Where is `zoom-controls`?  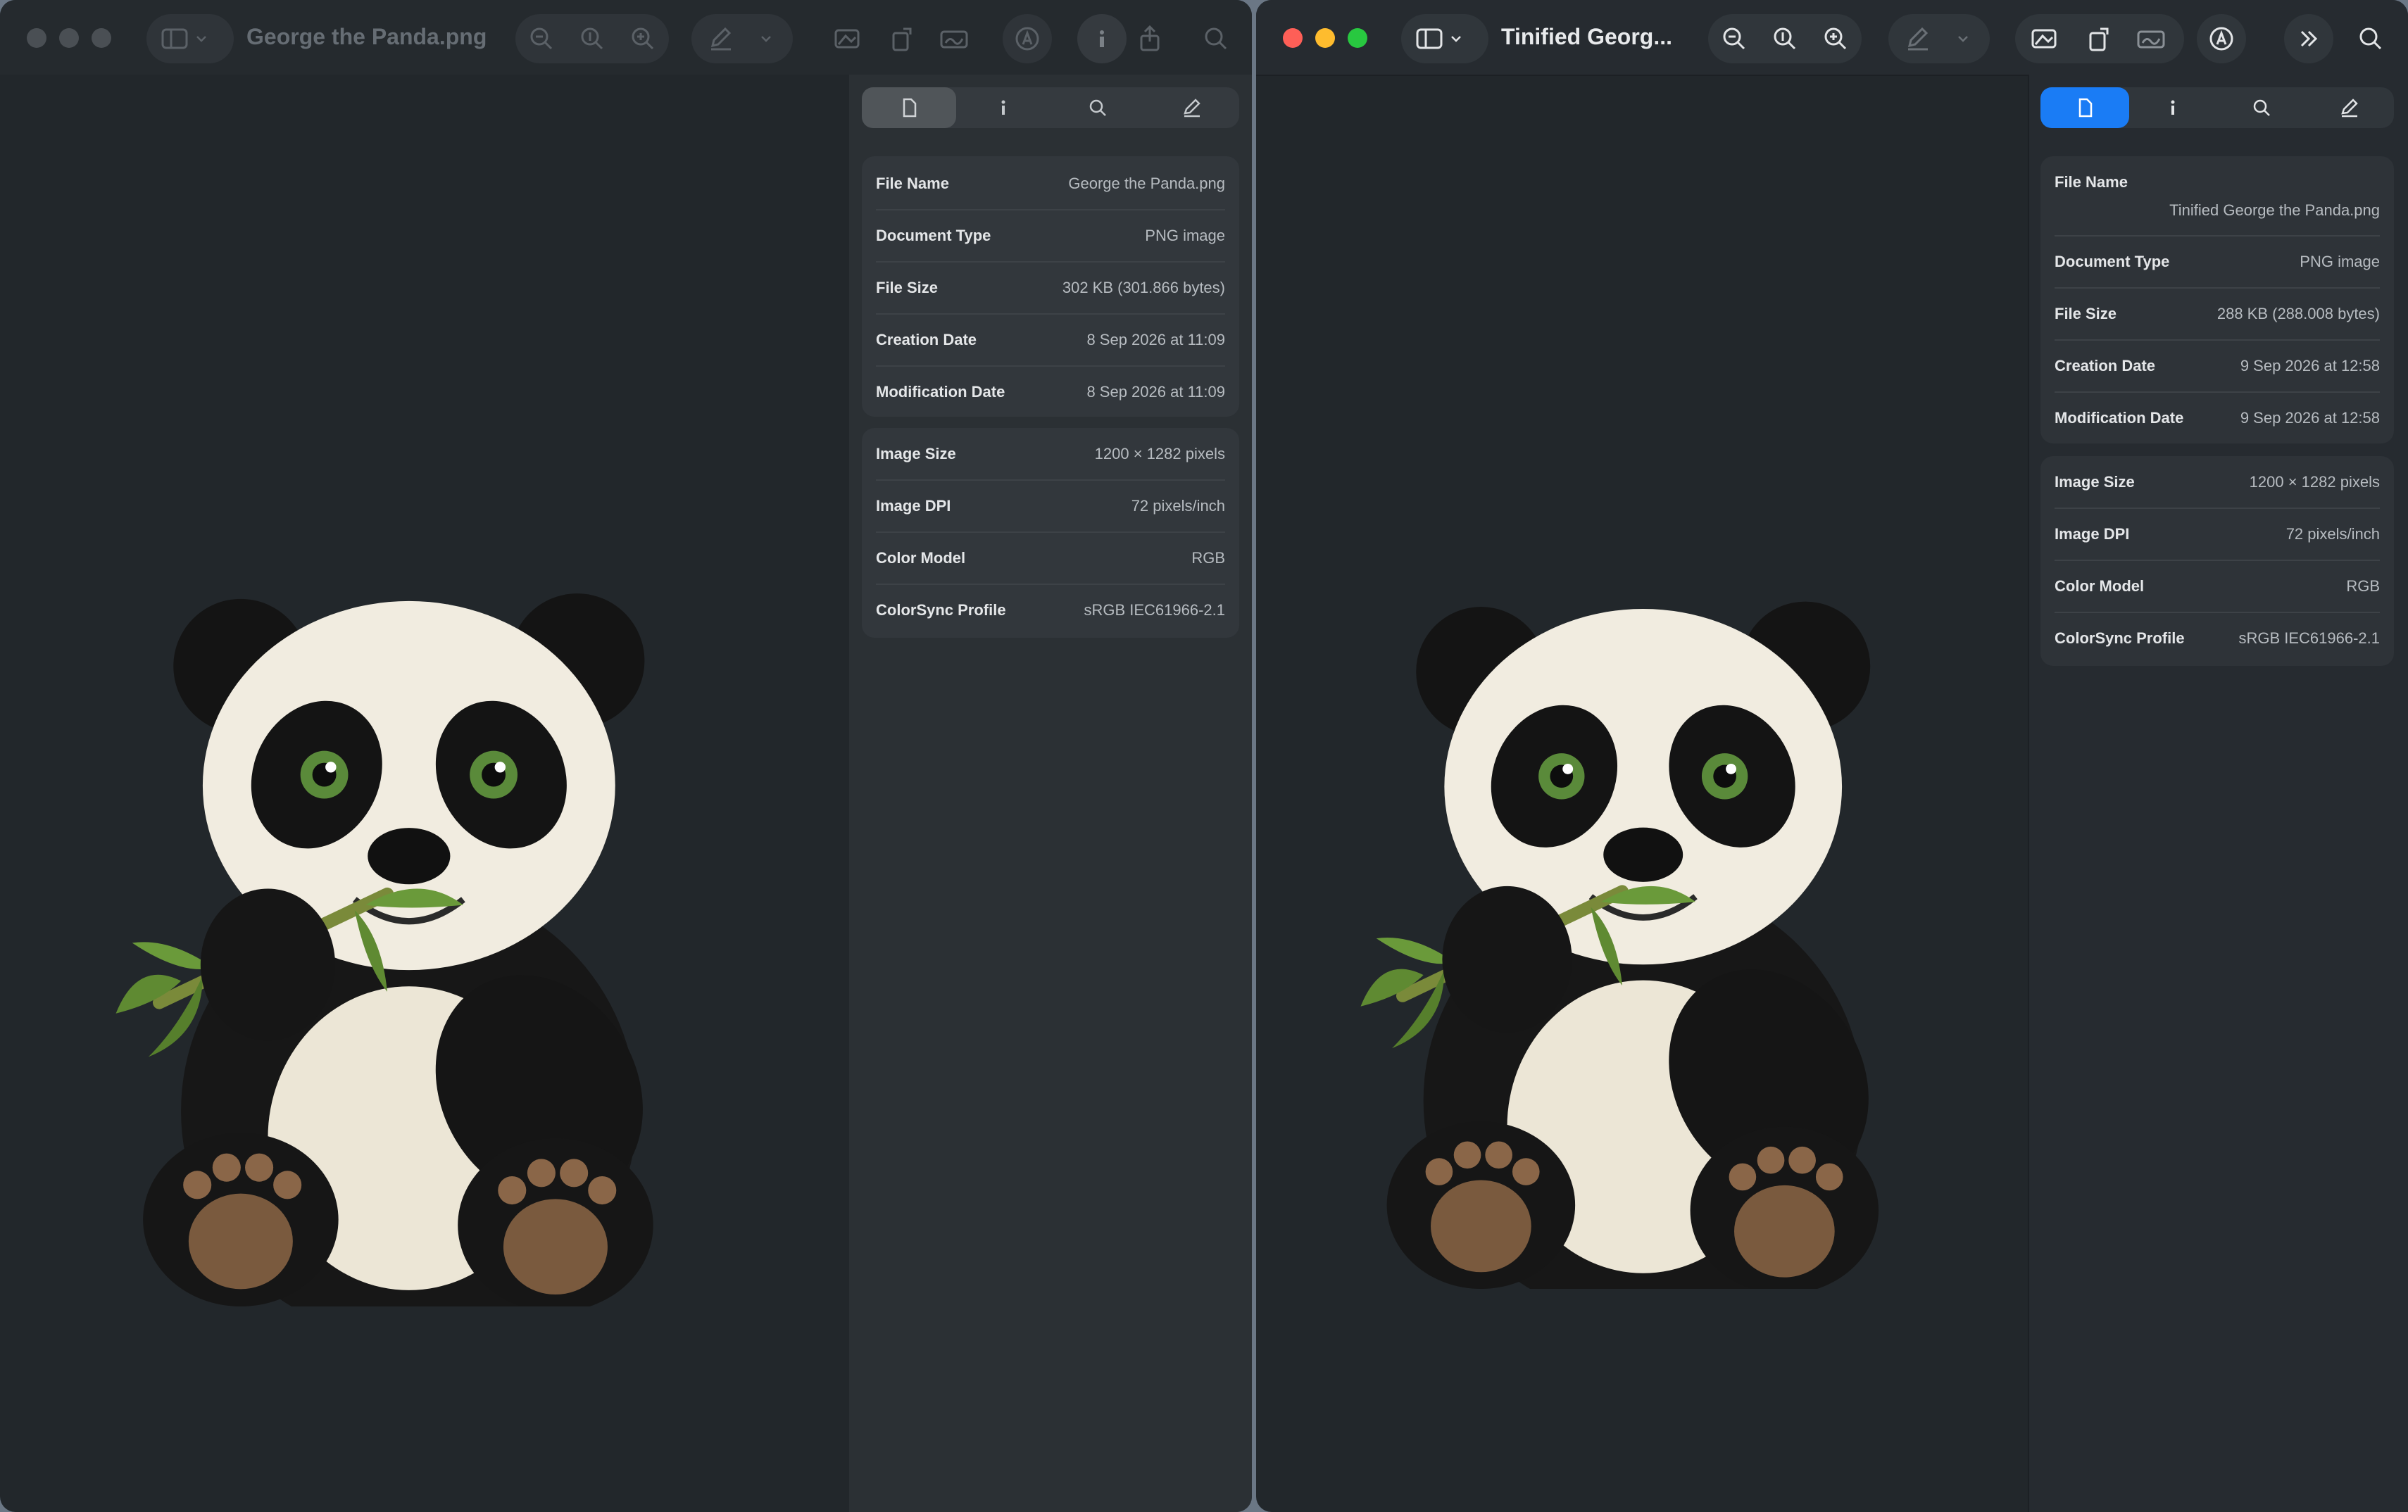
zoom-controls is located at coordinates (592, 39).